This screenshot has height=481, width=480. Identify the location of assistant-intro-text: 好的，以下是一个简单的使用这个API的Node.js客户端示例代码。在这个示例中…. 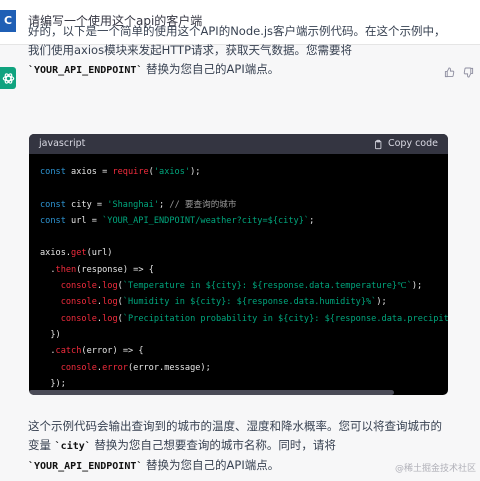
(237, 50).